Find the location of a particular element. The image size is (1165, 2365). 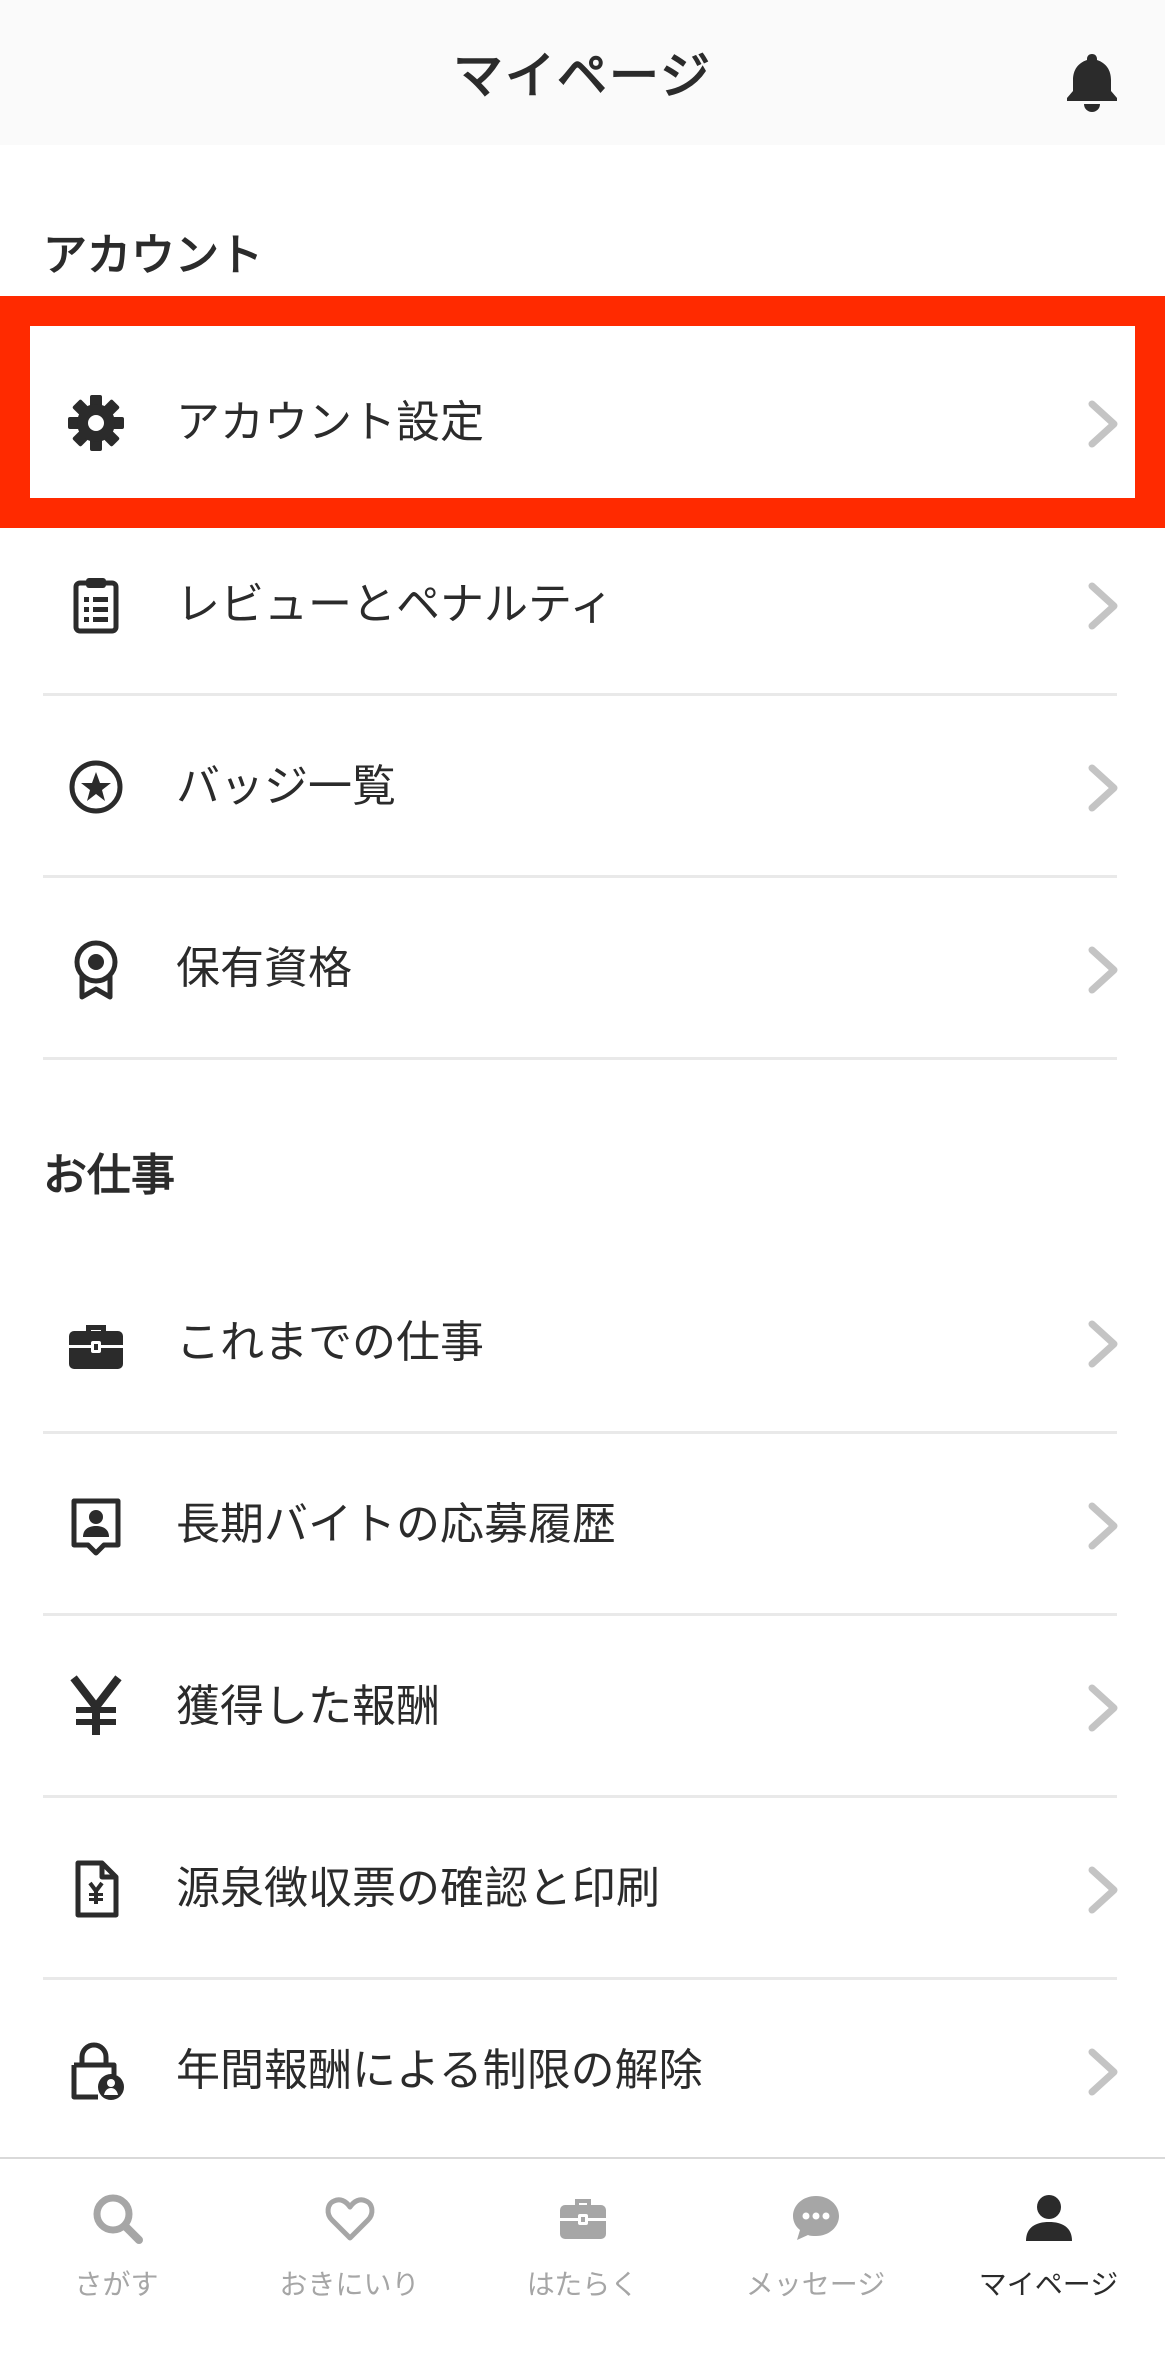

tab-label: さがす is located at coordinates (116, 2284).